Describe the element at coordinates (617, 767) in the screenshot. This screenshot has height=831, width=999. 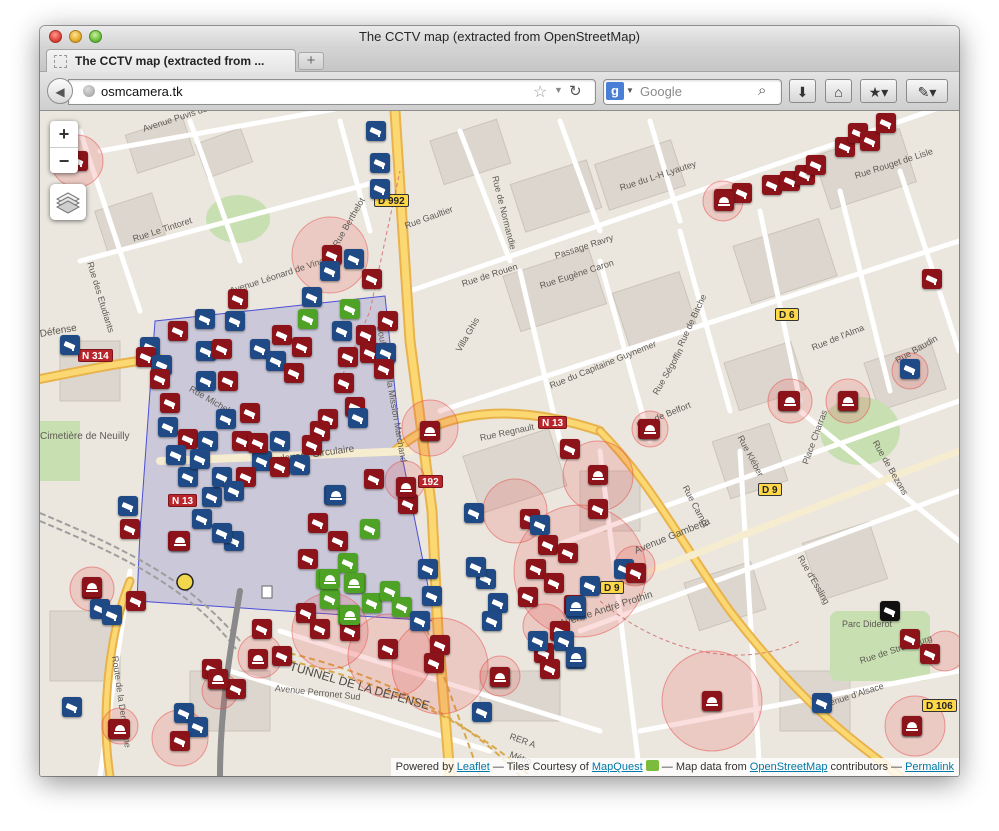
I see `mapquest-link: MapQuest` at that location.